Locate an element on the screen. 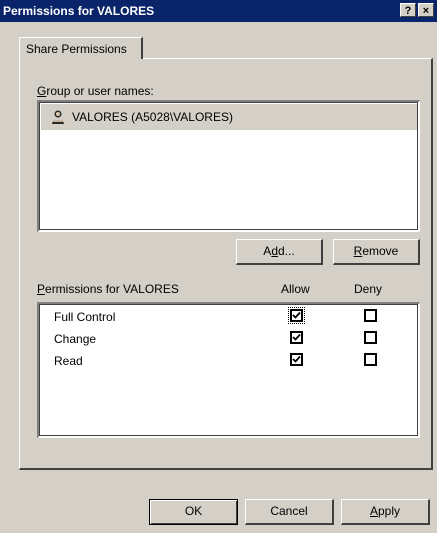 This screenshot has width=437, height=533. group-list-label: Group or user names: is located at coordinates (95, 91).